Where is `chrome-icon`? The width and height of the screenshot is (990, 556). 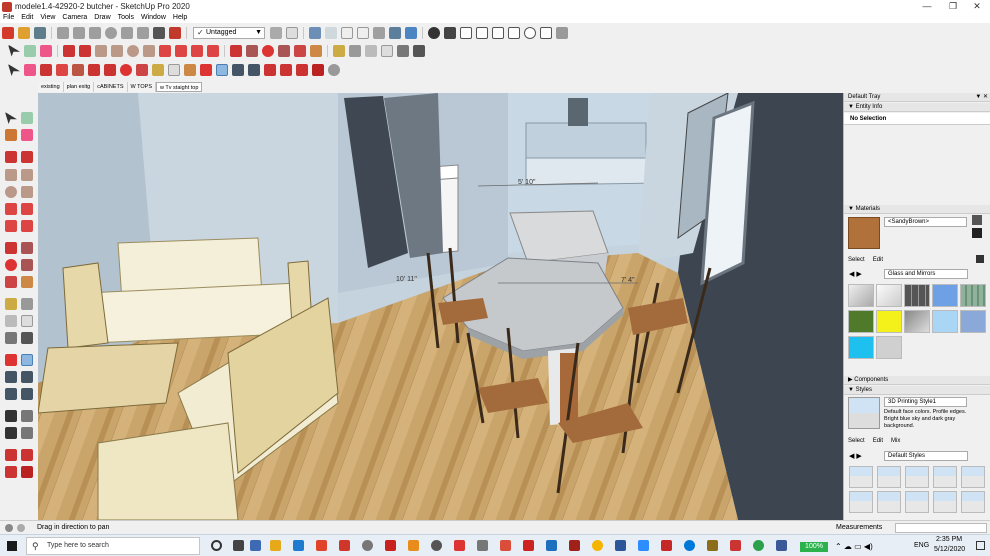 chrome-icon is located at coordinates (597, 545).